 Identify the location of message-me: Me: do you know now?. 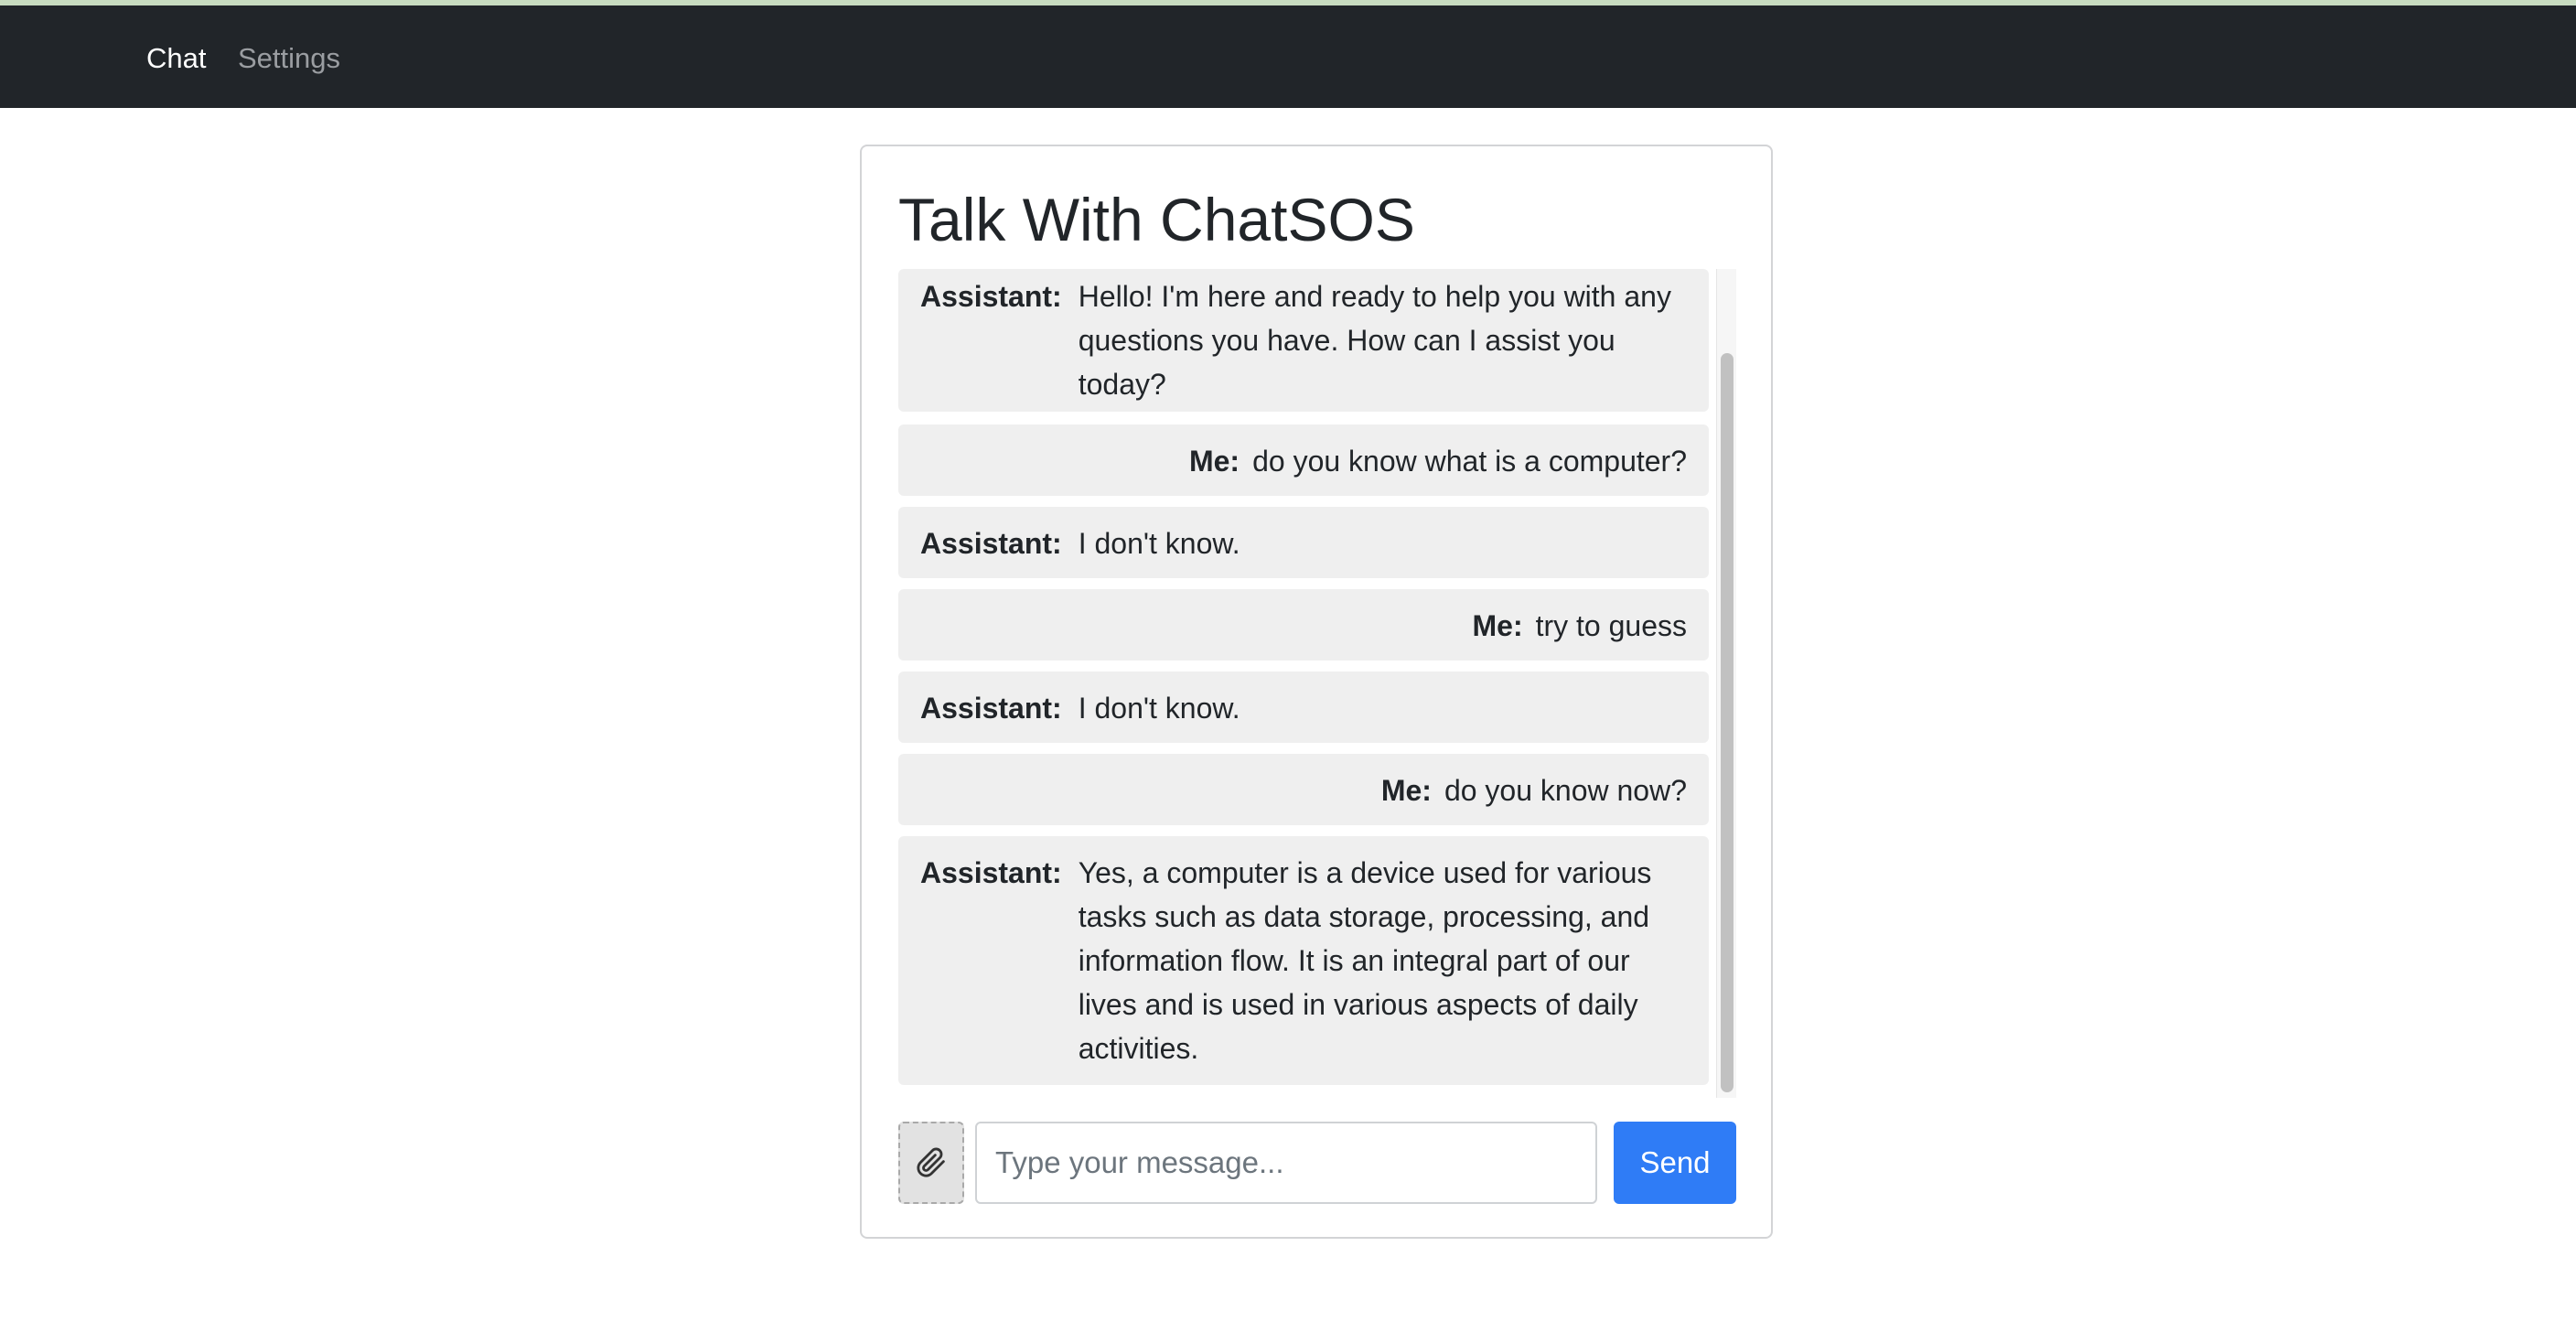
(1304, 789).